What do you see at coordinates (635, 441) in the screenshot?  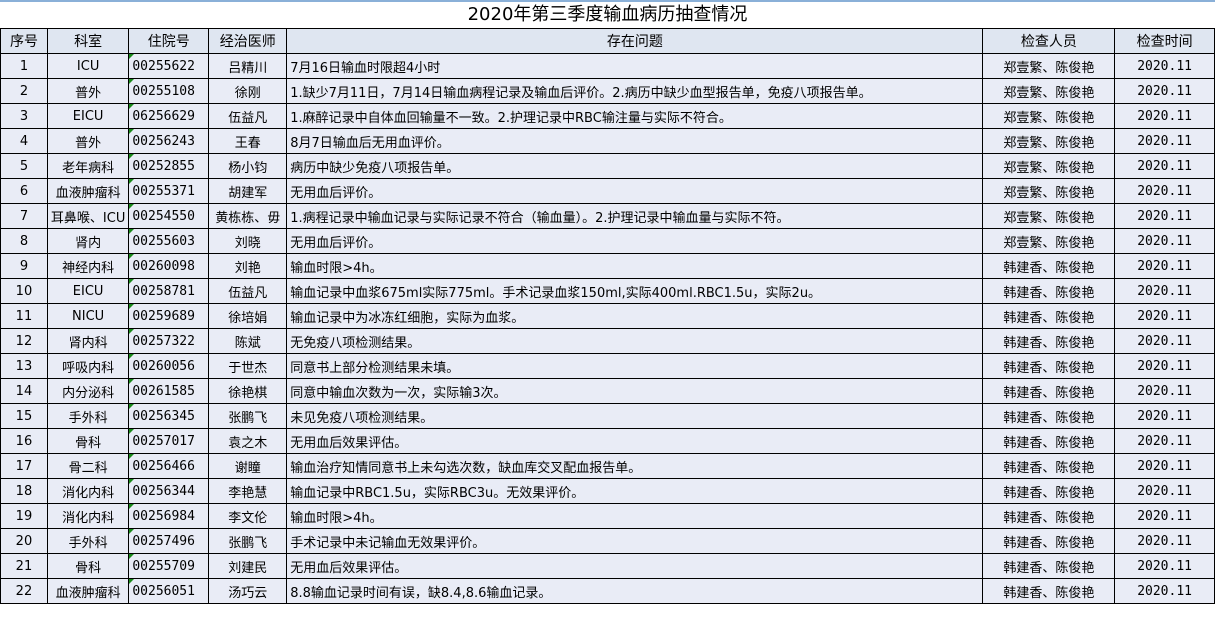 I see `cell-issue: 无用血后效果评估。` at bounding box center [635, 441].